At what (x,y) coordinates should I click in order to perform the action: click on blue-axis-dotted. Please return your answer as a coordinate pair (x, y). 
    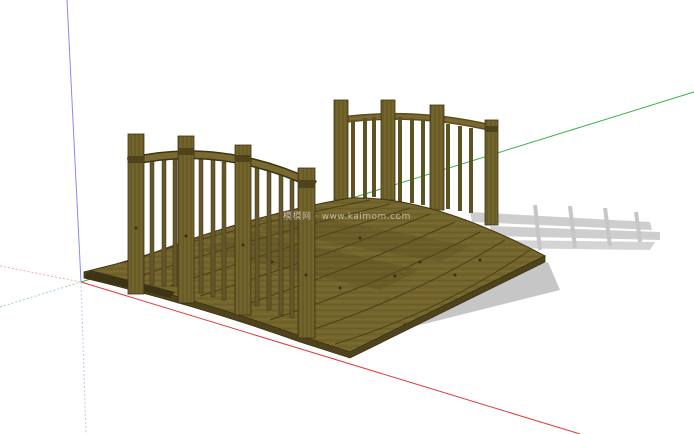
    Looking at the image, I should click on (83, 357).